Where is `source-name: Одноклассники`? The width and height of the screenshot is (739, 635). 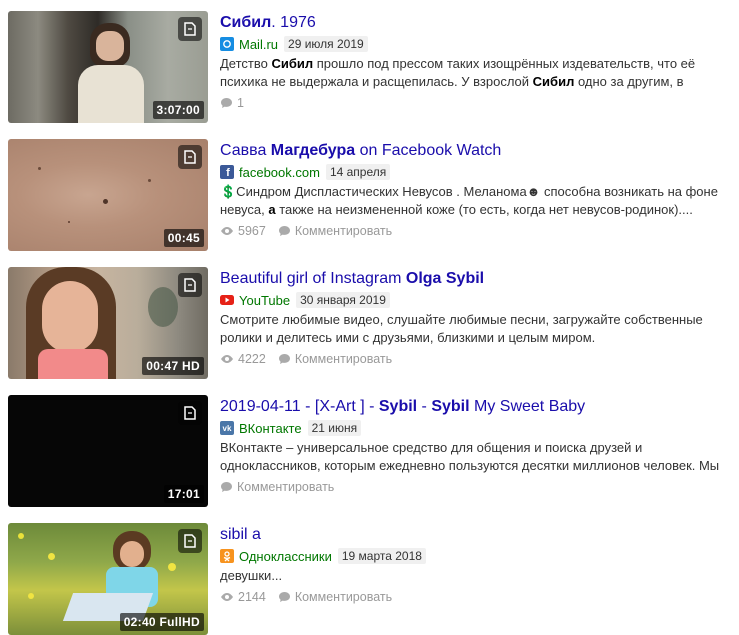
source-name: Одноклассники is located at coordinates (285, 556).